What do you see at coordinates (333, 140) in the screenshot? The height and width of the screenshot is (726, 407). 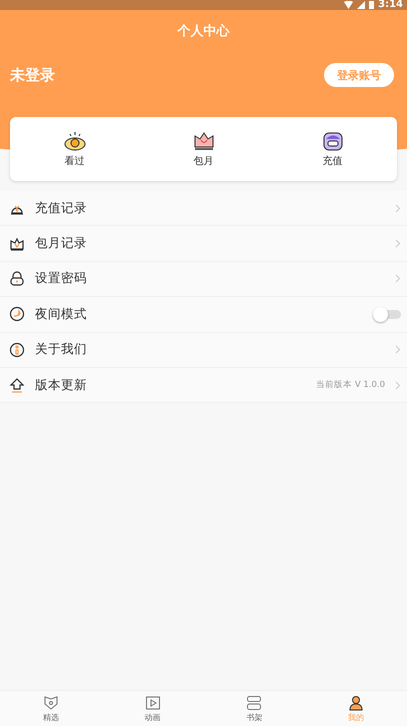 I see `piggy-bank-icon` at bounding box center [333, 140].